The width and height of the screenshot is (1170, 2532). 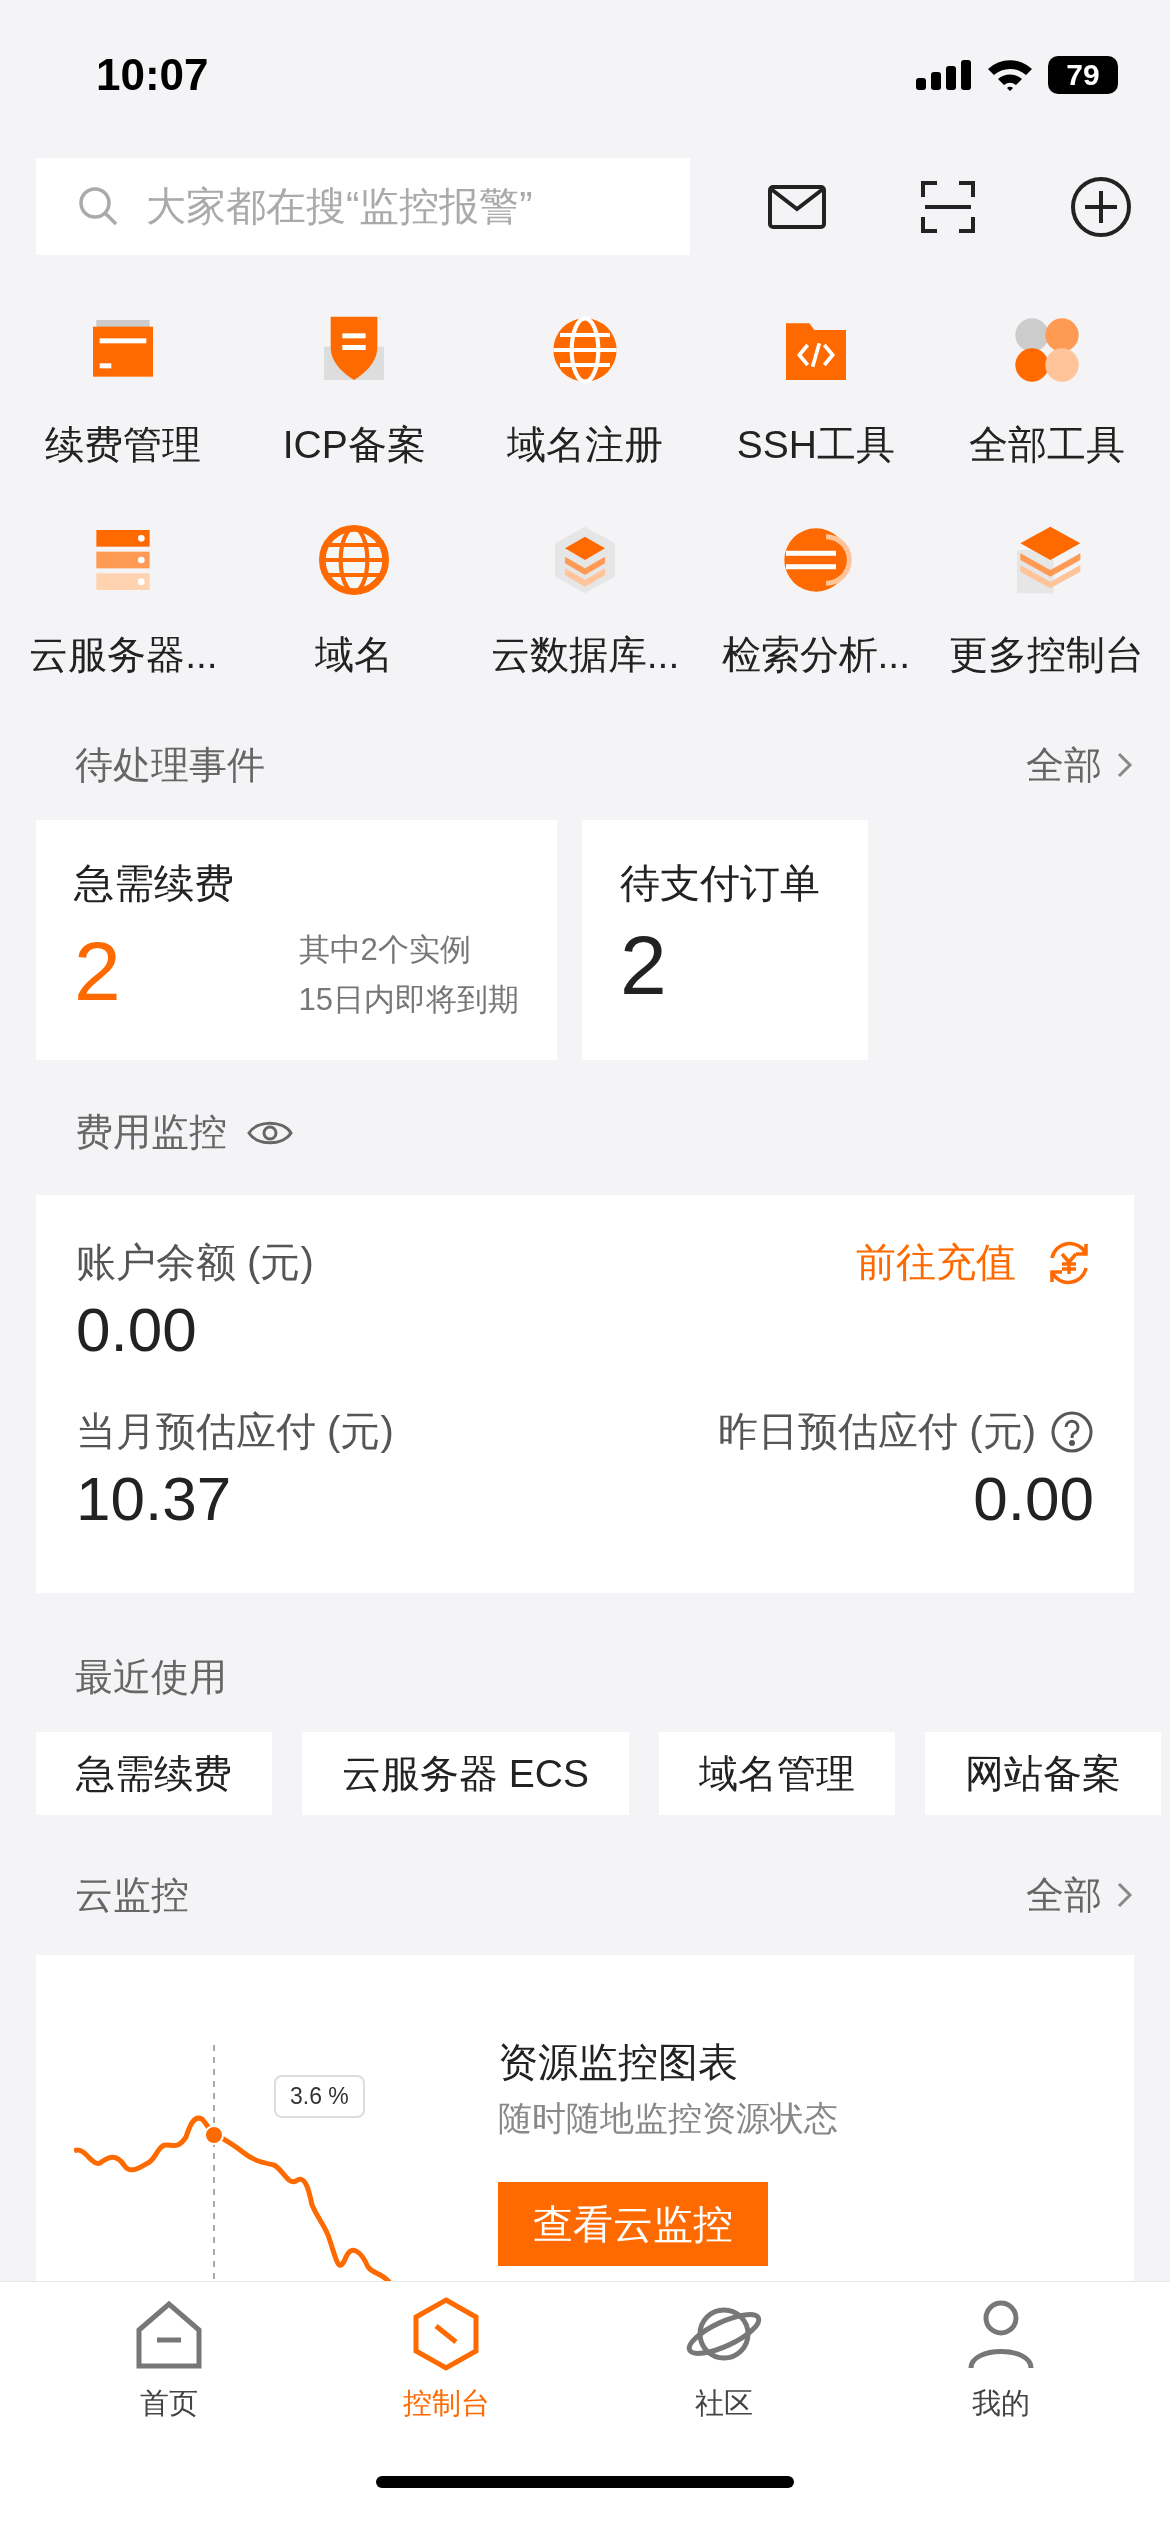 I want to click on tool-label: 域名, so click(x=354, y=655).